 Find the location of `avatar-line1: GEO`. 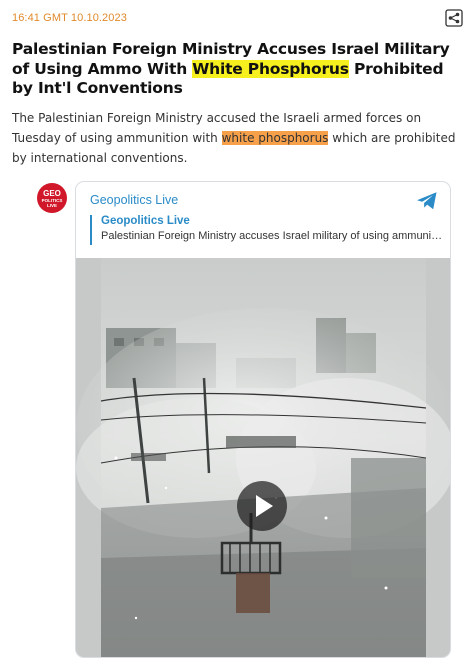

avatar-line1: GEO is located at coordinates (52, 193).